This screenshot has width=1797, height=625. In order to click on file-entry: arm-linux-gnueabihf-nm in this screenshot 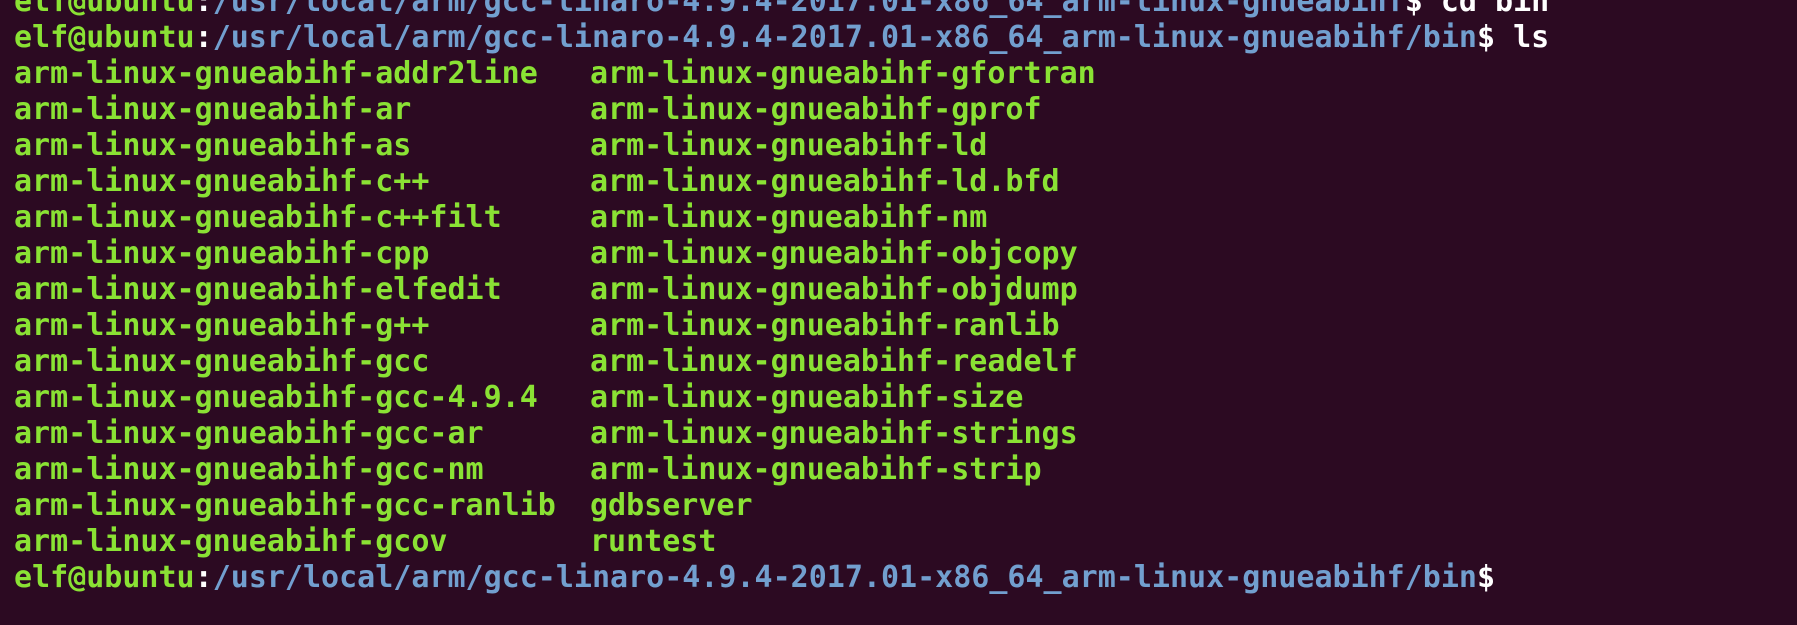, I will do `click(789, 217)`.